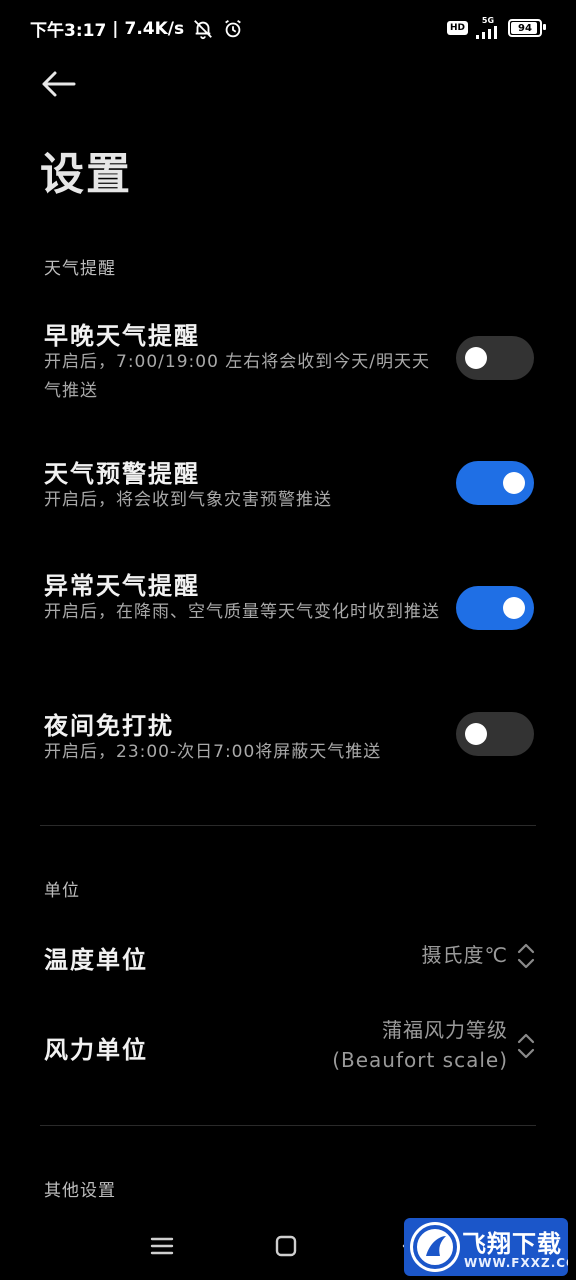 The image size is (576, 1280). I want to click on section-label-other: 其他设置, so click(80, 1191).